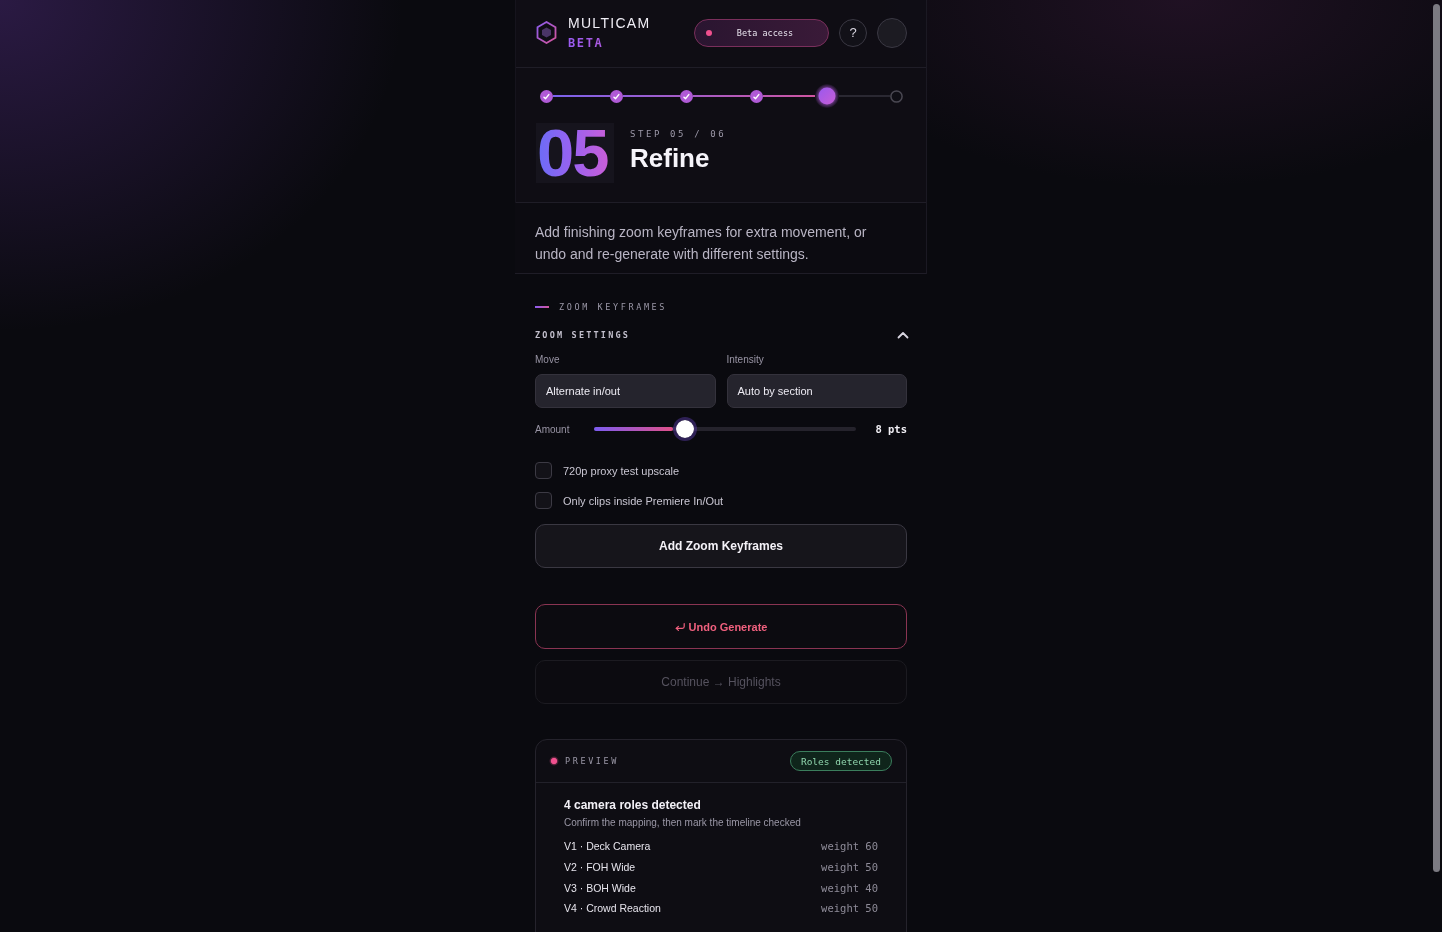 The height and width of the screenshot is (932, 1442). What do you see at coordinates (643, 500) in the screenshot?
I see `checkbox-label: Only clips inside Premiere In/Out` at bounding box center [643, 500].